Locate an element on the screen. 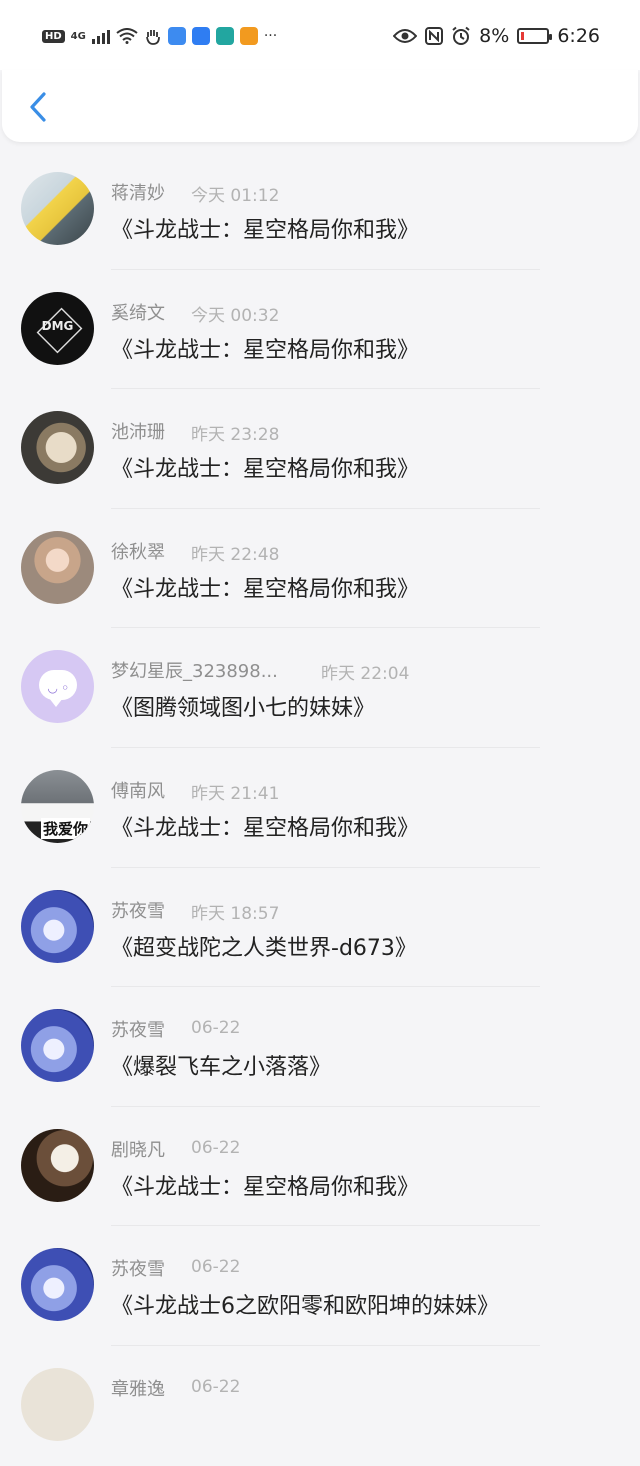 This screenshot has width=640, height=1466. timestamp: 今天 01:12 is located at coordinates (235, 196).